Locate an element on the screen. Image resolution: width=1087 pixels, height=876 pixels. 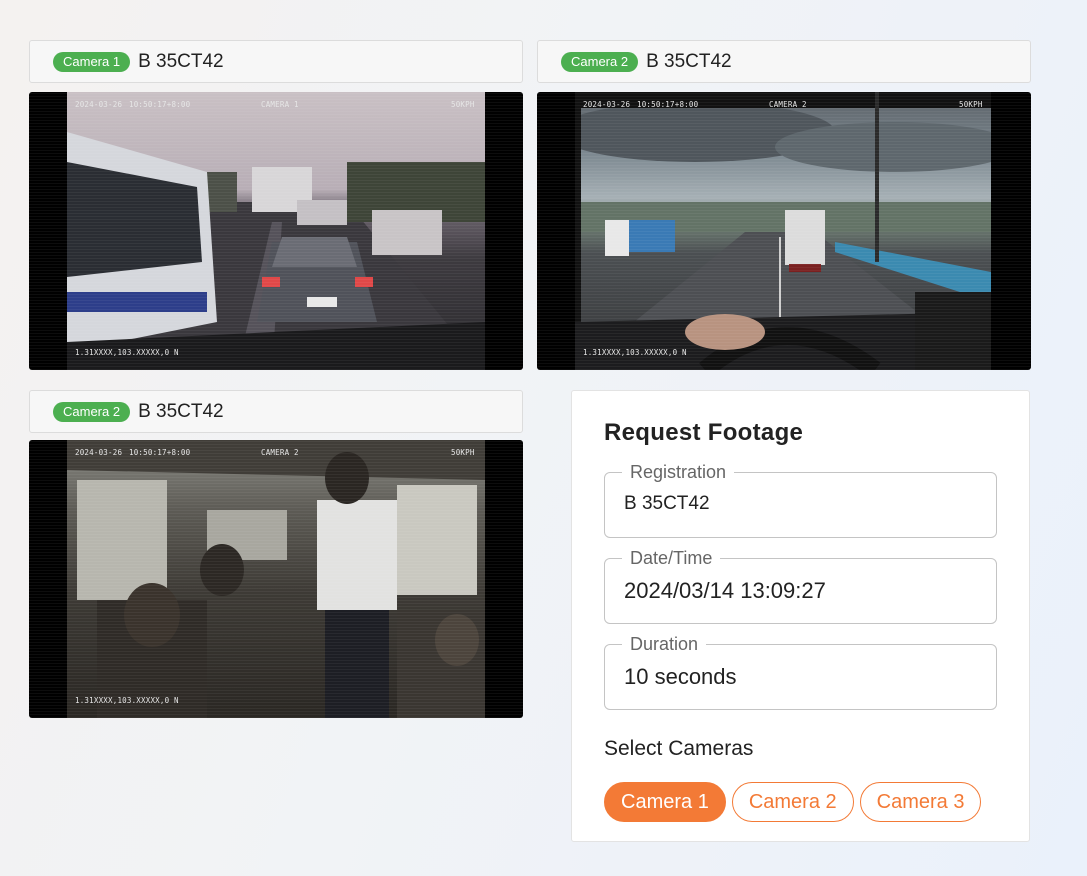
duration-field: Duration 10 seconds is located at coordinates (800, 671).